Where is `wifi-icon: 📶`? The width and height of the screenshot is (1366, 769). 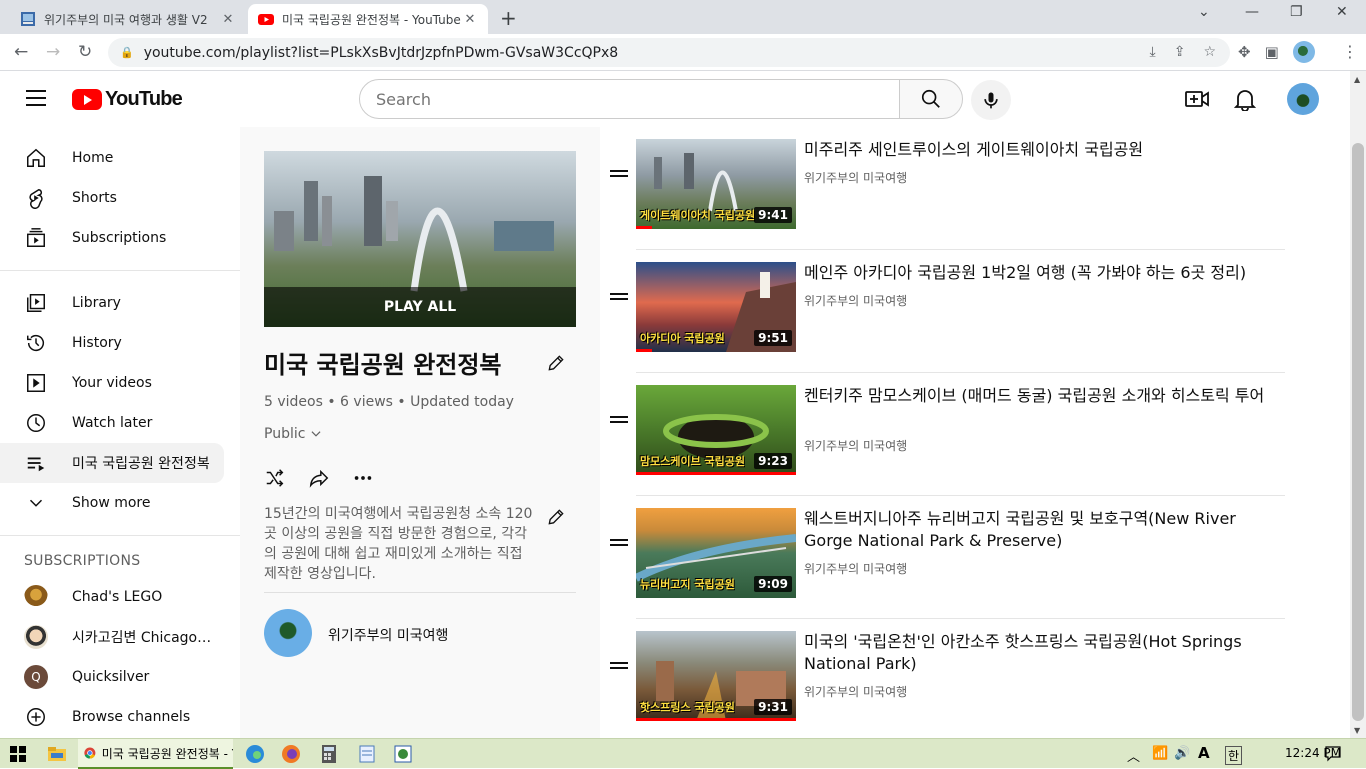 wifi-icon: 📶 is located at coordinates (1160, 753).